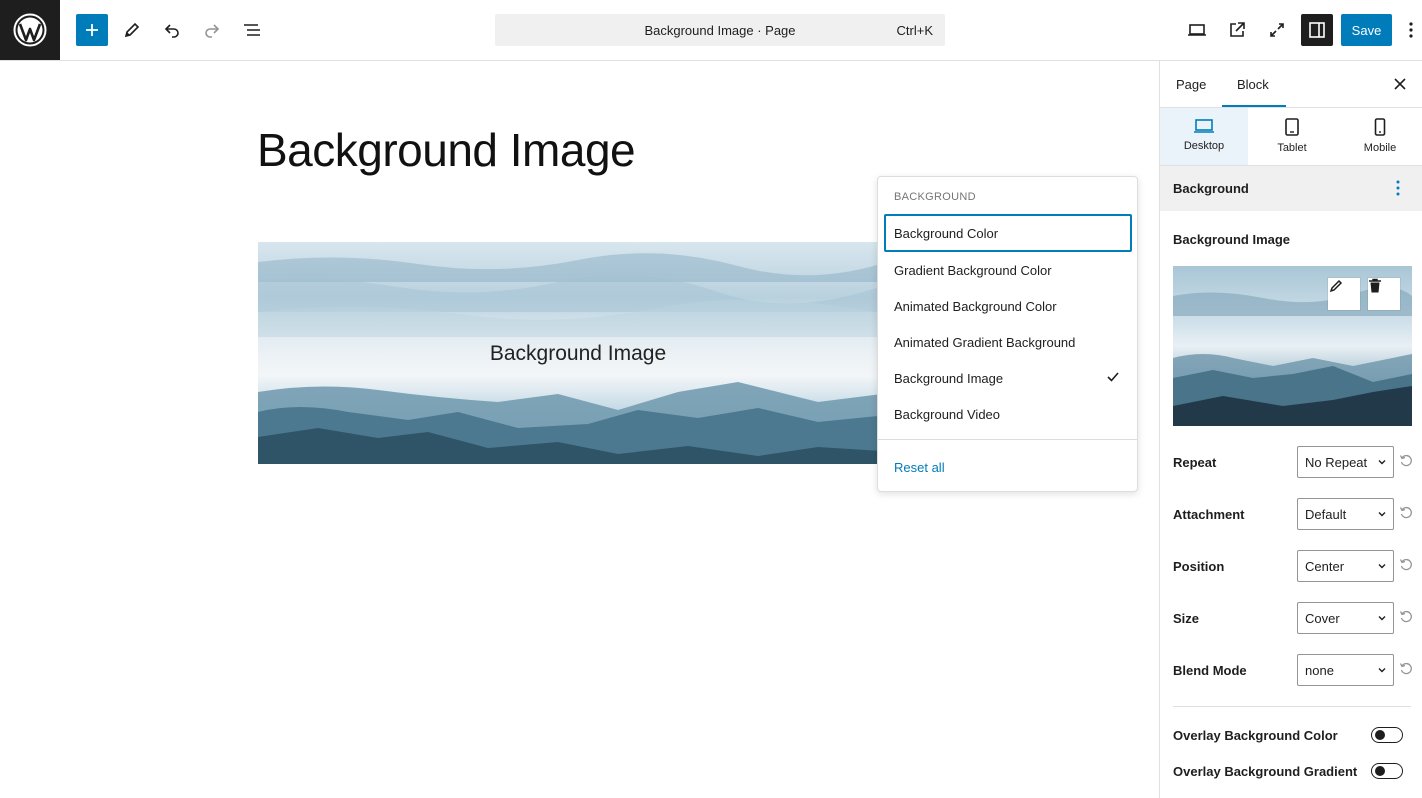 This screenshot has width=1422, height=798. I want to click on expand-icon, so click(1277, 30).